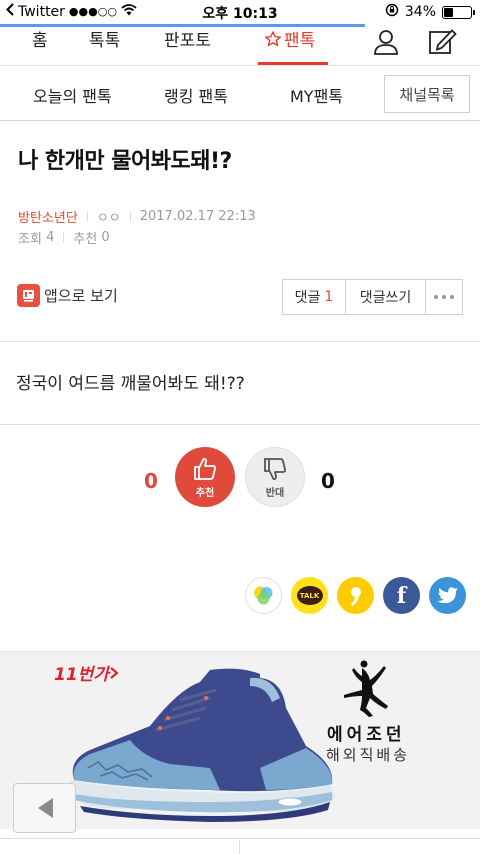  Describe the element at coordinates (205, 469) in the screenshot. I see `thumbs-up-icon` at that location.